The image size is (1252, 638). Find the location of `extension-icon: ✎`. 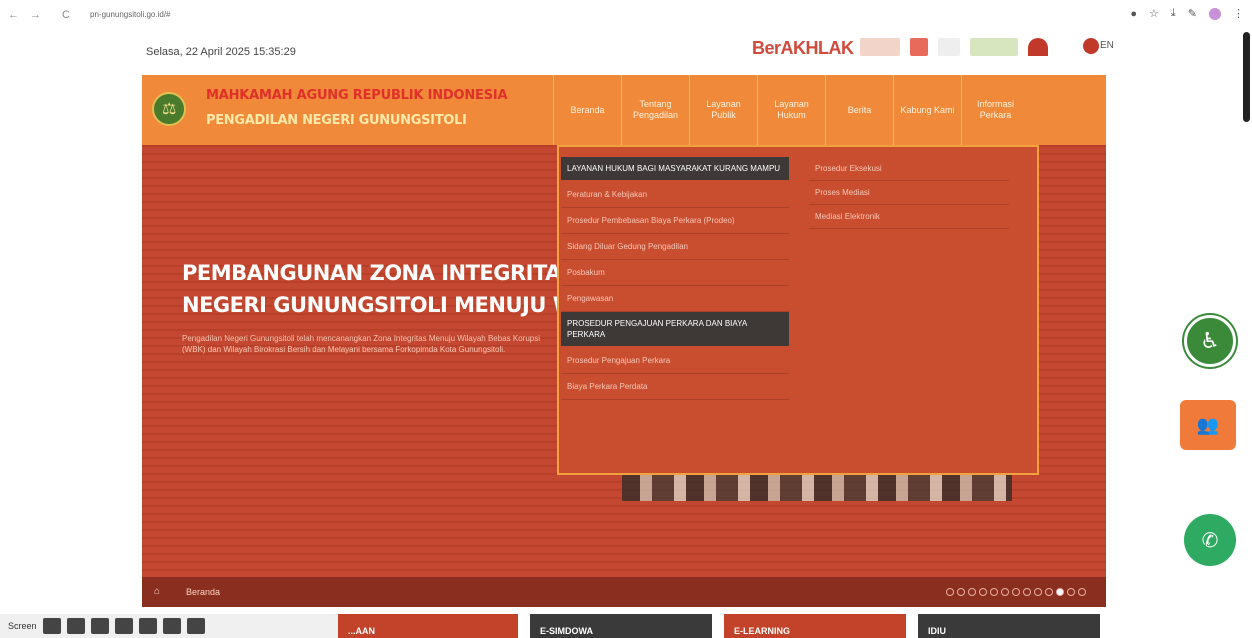

extension-icon: ✎ is located at coordinates (1192, 13).